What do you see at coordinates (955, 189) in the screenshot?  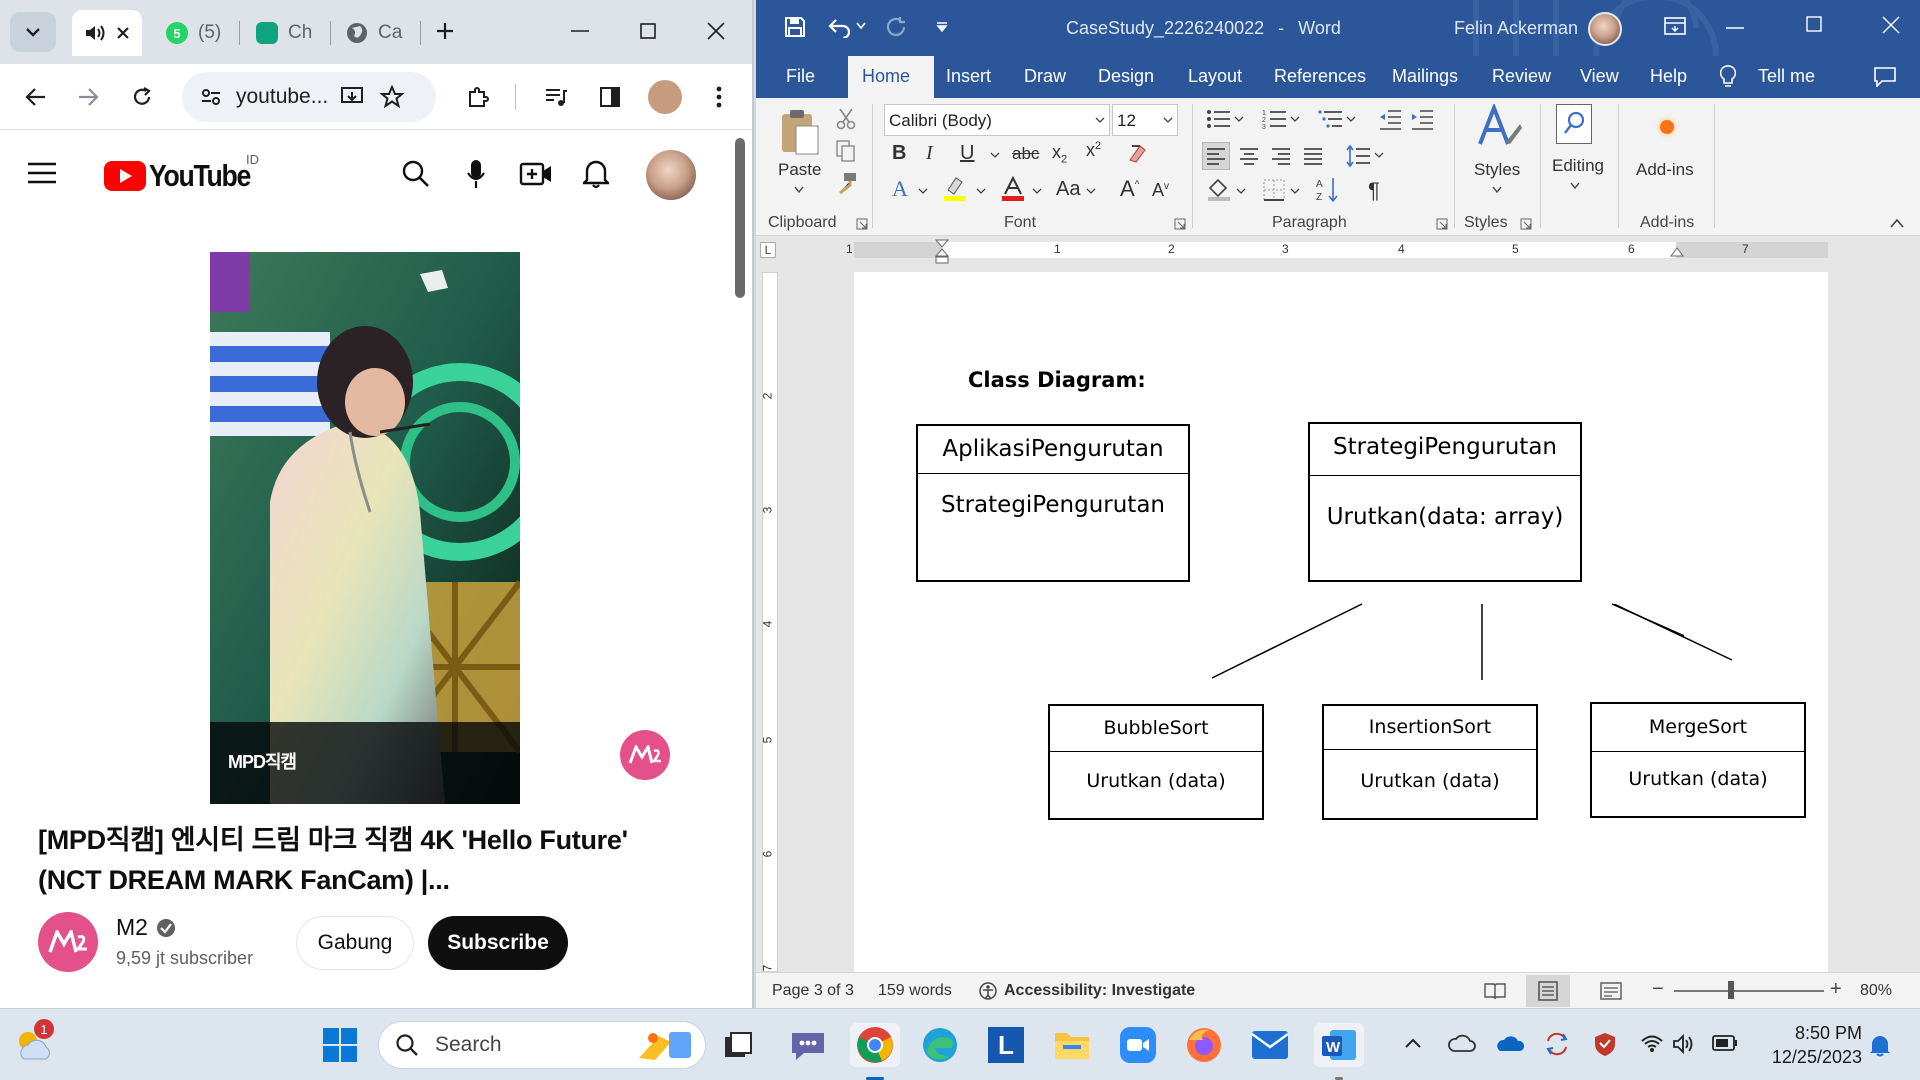 I see `highlight-icon` at bounding box center [955, 189].